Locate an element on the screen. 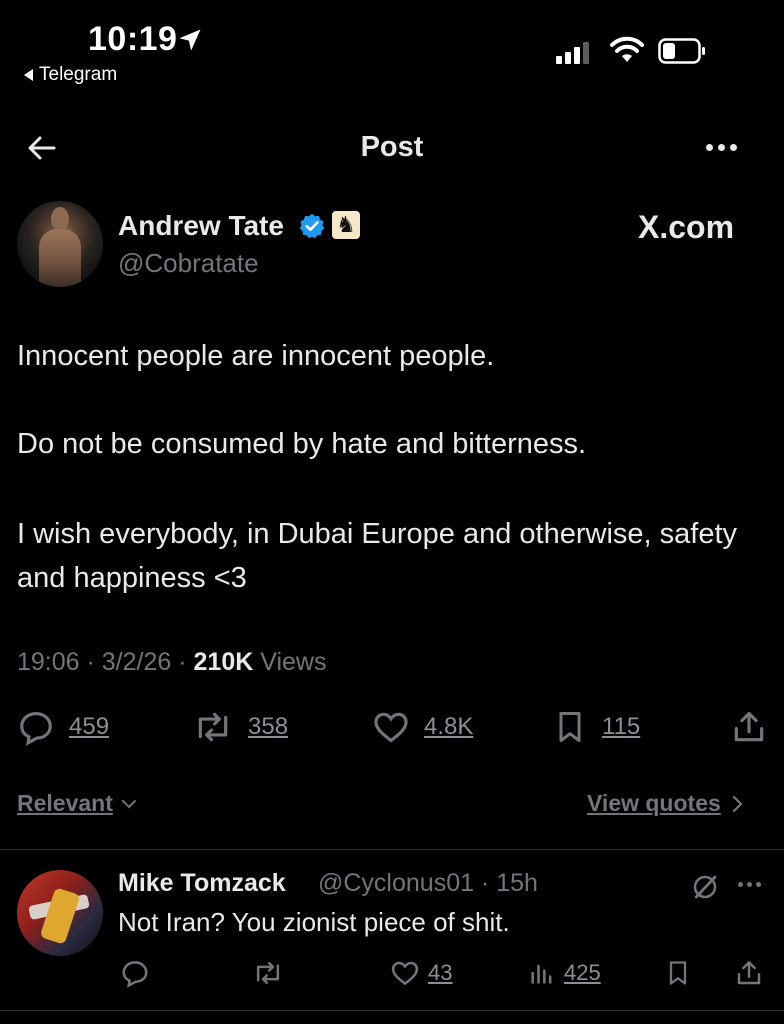 The image size is (784, 1024). back-to-app-link: Telegram is located at coordinates (70, 75).